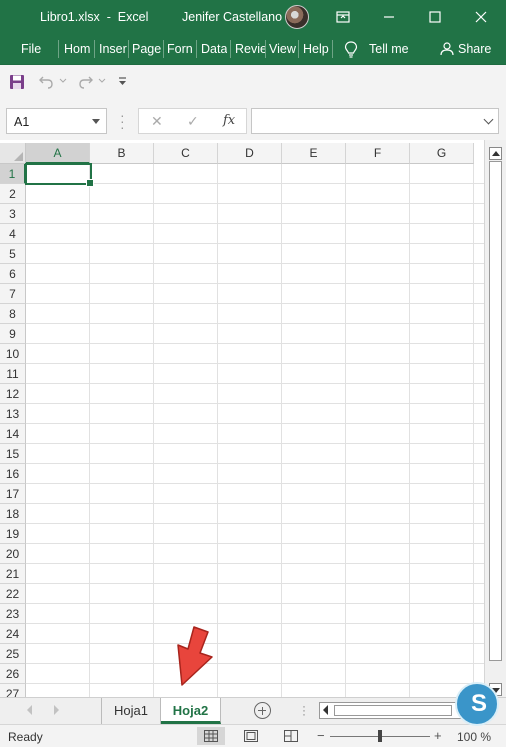 The image size is (506, 747). Describe the element at coordinates (13, 614) in the screenshot. I see `row-header-23: 23` at that location.